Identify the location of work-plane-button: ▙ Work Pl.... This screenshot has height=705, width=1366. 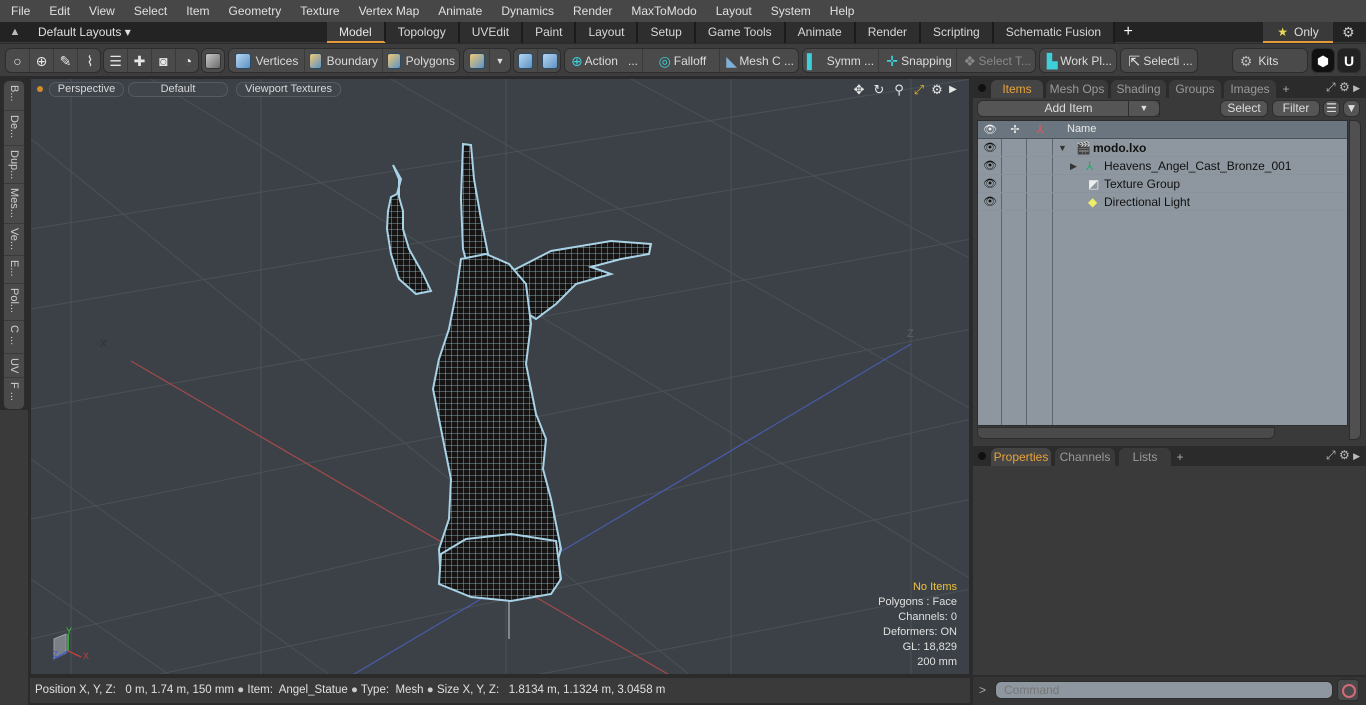
(1078, 60).